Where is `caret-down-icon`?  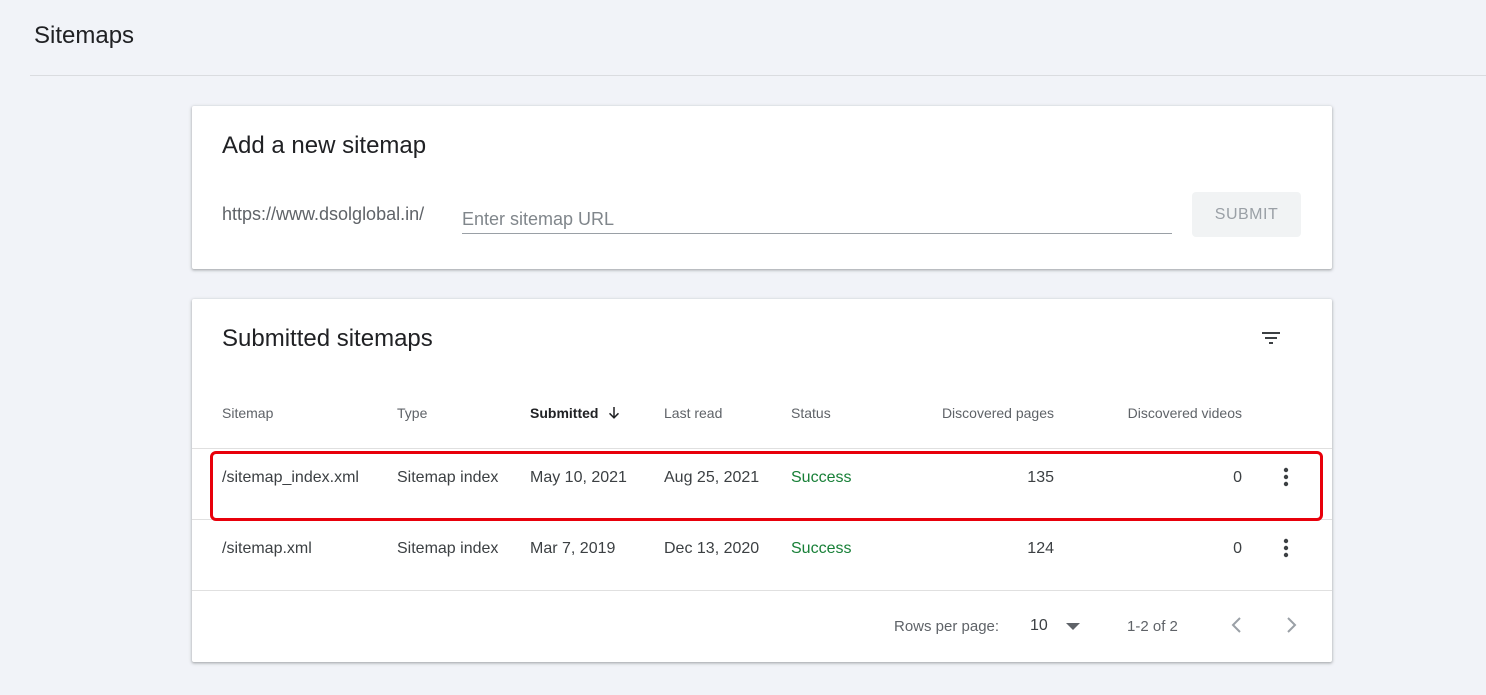 caret-down-icon is located at coordinates (1073, 626).